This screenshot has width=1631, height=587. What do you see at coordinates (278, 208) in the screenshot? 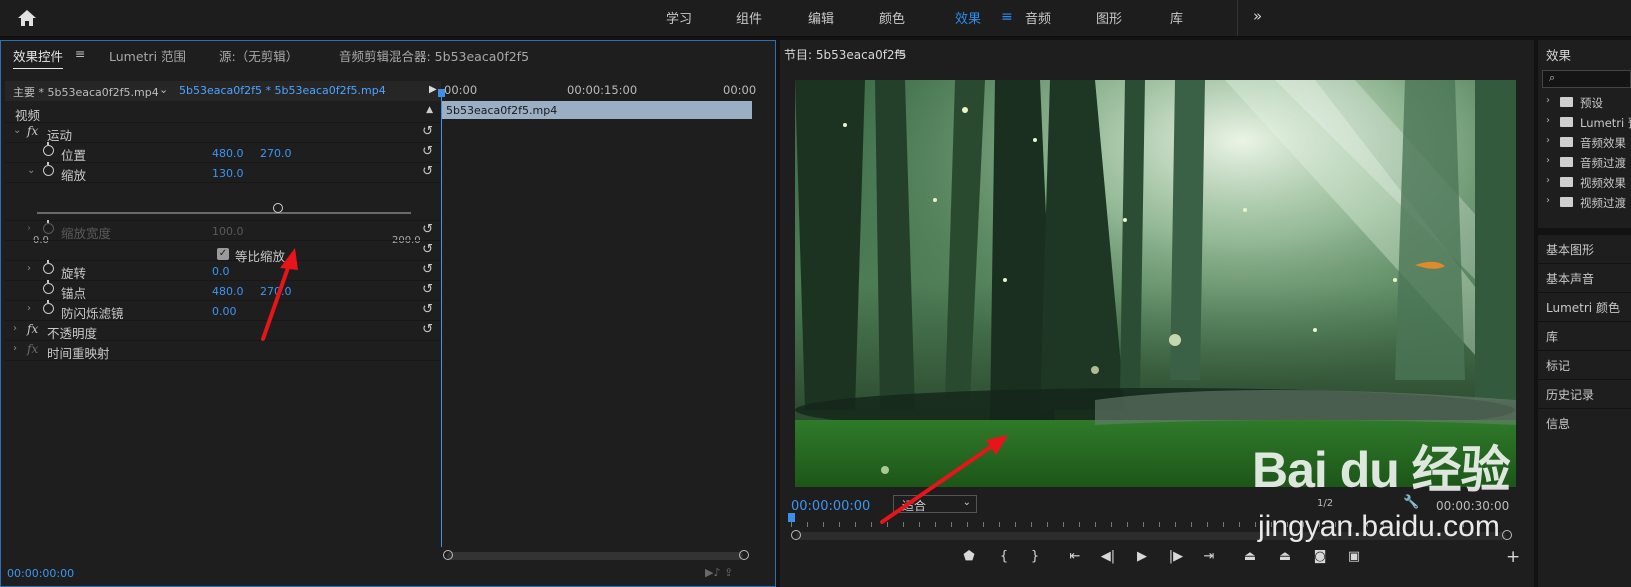
I see `scale-slider-thumb` at bounding box center [278, 208].